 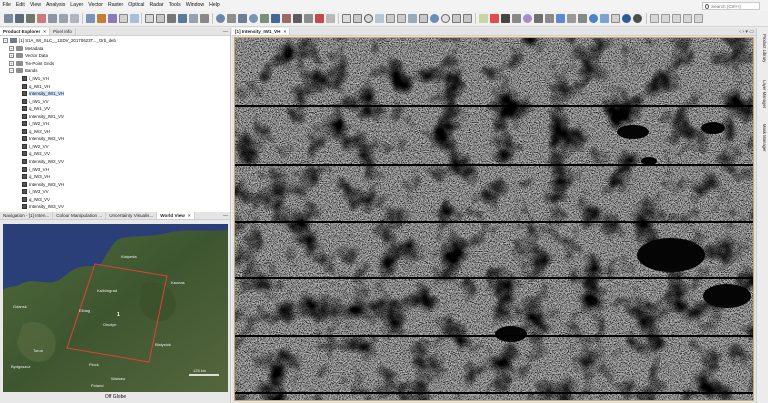 What do you see at coordinates (368, 18) in the screenshot?
I see `zoom-tool-icon` at bounding box center [368, 18].